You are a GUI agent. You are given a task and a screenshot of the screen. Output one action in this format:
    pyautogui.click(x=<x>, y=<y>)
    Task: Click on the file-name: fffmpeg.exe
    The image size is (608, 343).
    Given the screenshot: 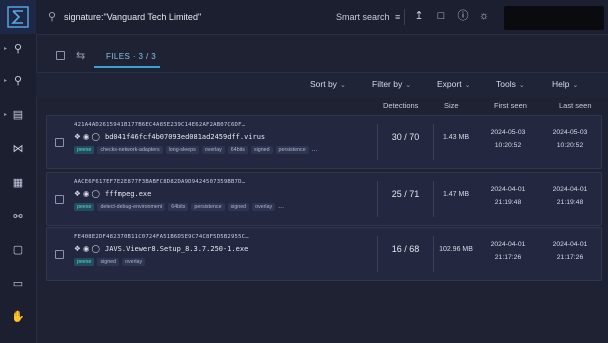 What is the action you would take?
    pyautogui.click(x=128, y=194)
    